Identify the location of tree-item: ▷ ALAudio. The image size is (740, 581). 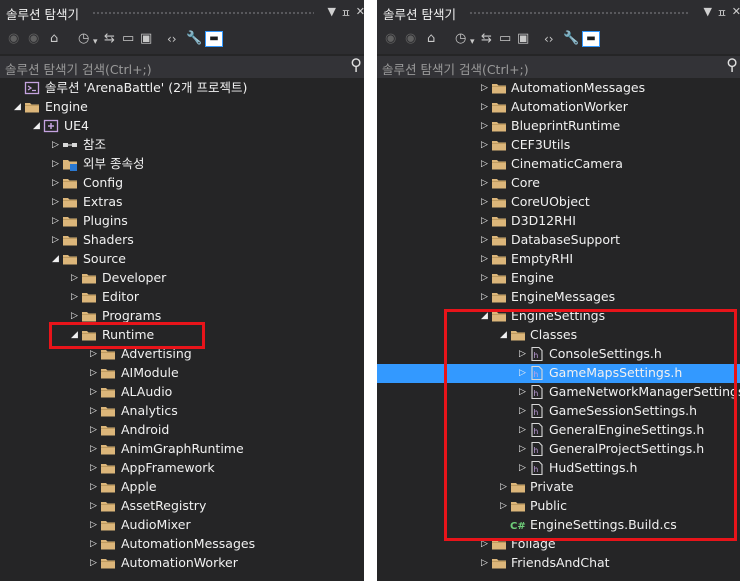
(182, 392).